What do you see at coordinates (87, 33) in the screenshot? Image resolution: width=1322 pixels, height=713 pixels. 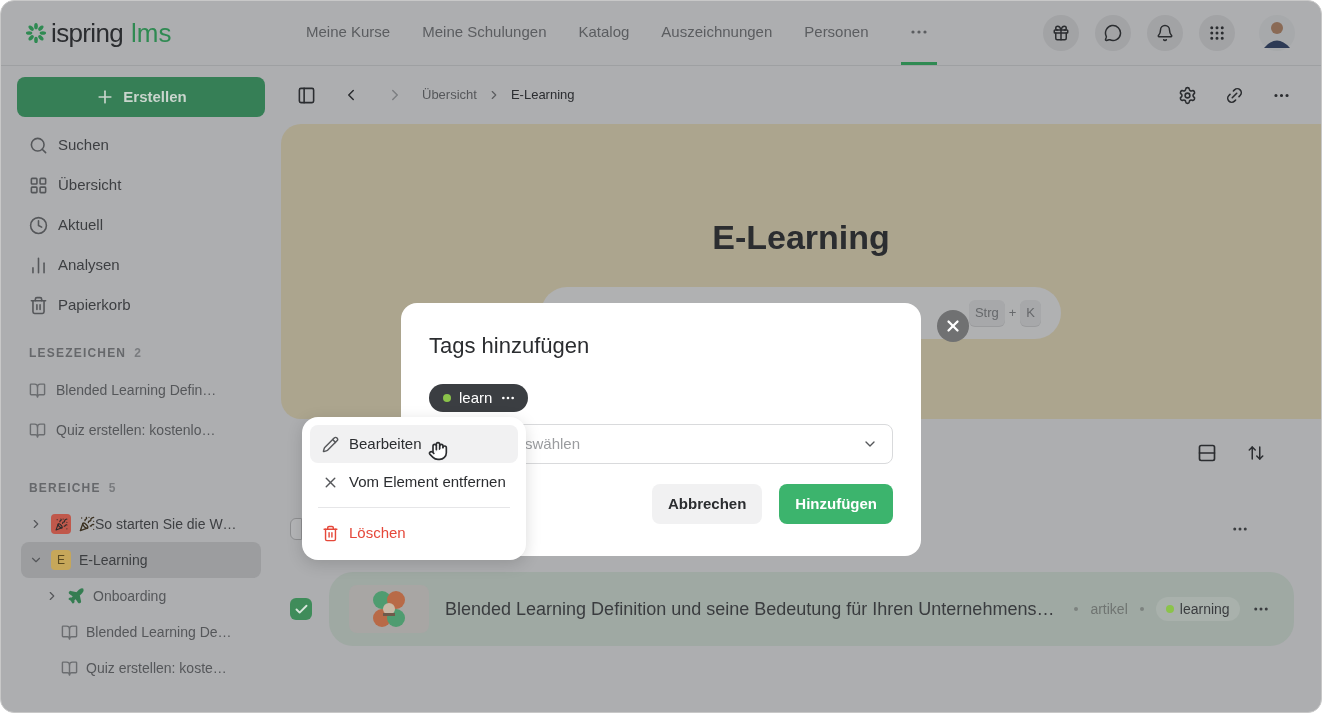 I see `logo-text: ispring` at bounding box center [87, 33].